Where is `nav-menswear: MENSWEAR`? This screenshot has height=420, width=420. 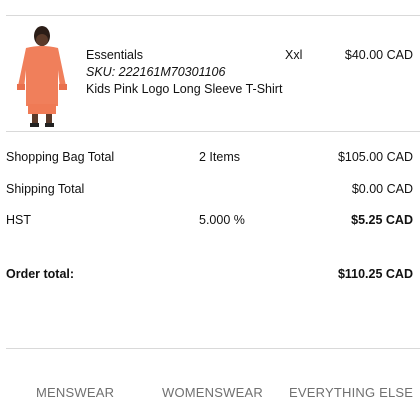
nav-menswear: MENSWEAR is located at coordinates (75, 392).